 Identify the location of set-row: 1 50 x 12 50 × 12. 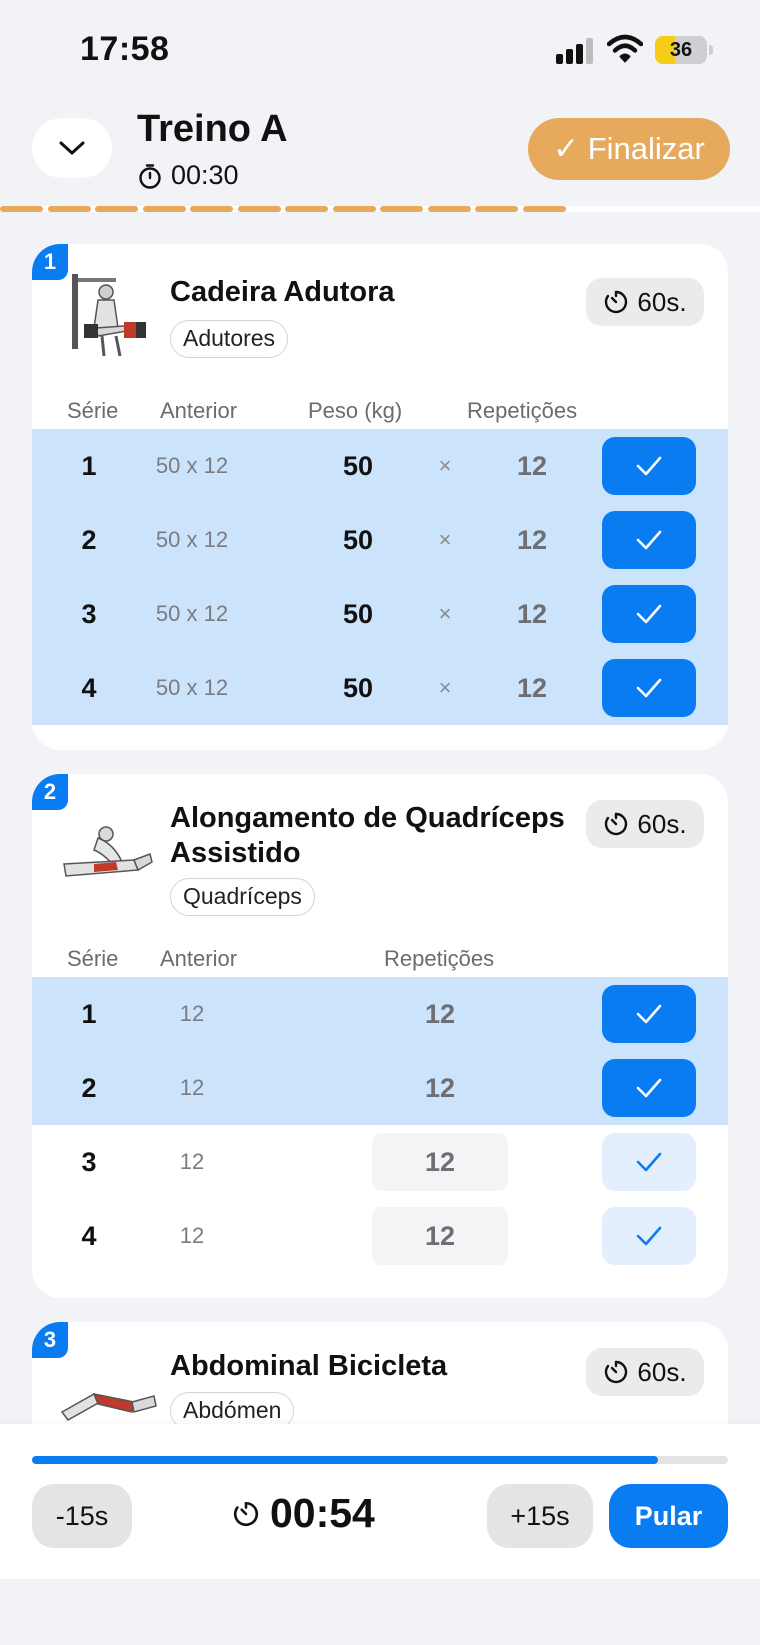
(380, 466).